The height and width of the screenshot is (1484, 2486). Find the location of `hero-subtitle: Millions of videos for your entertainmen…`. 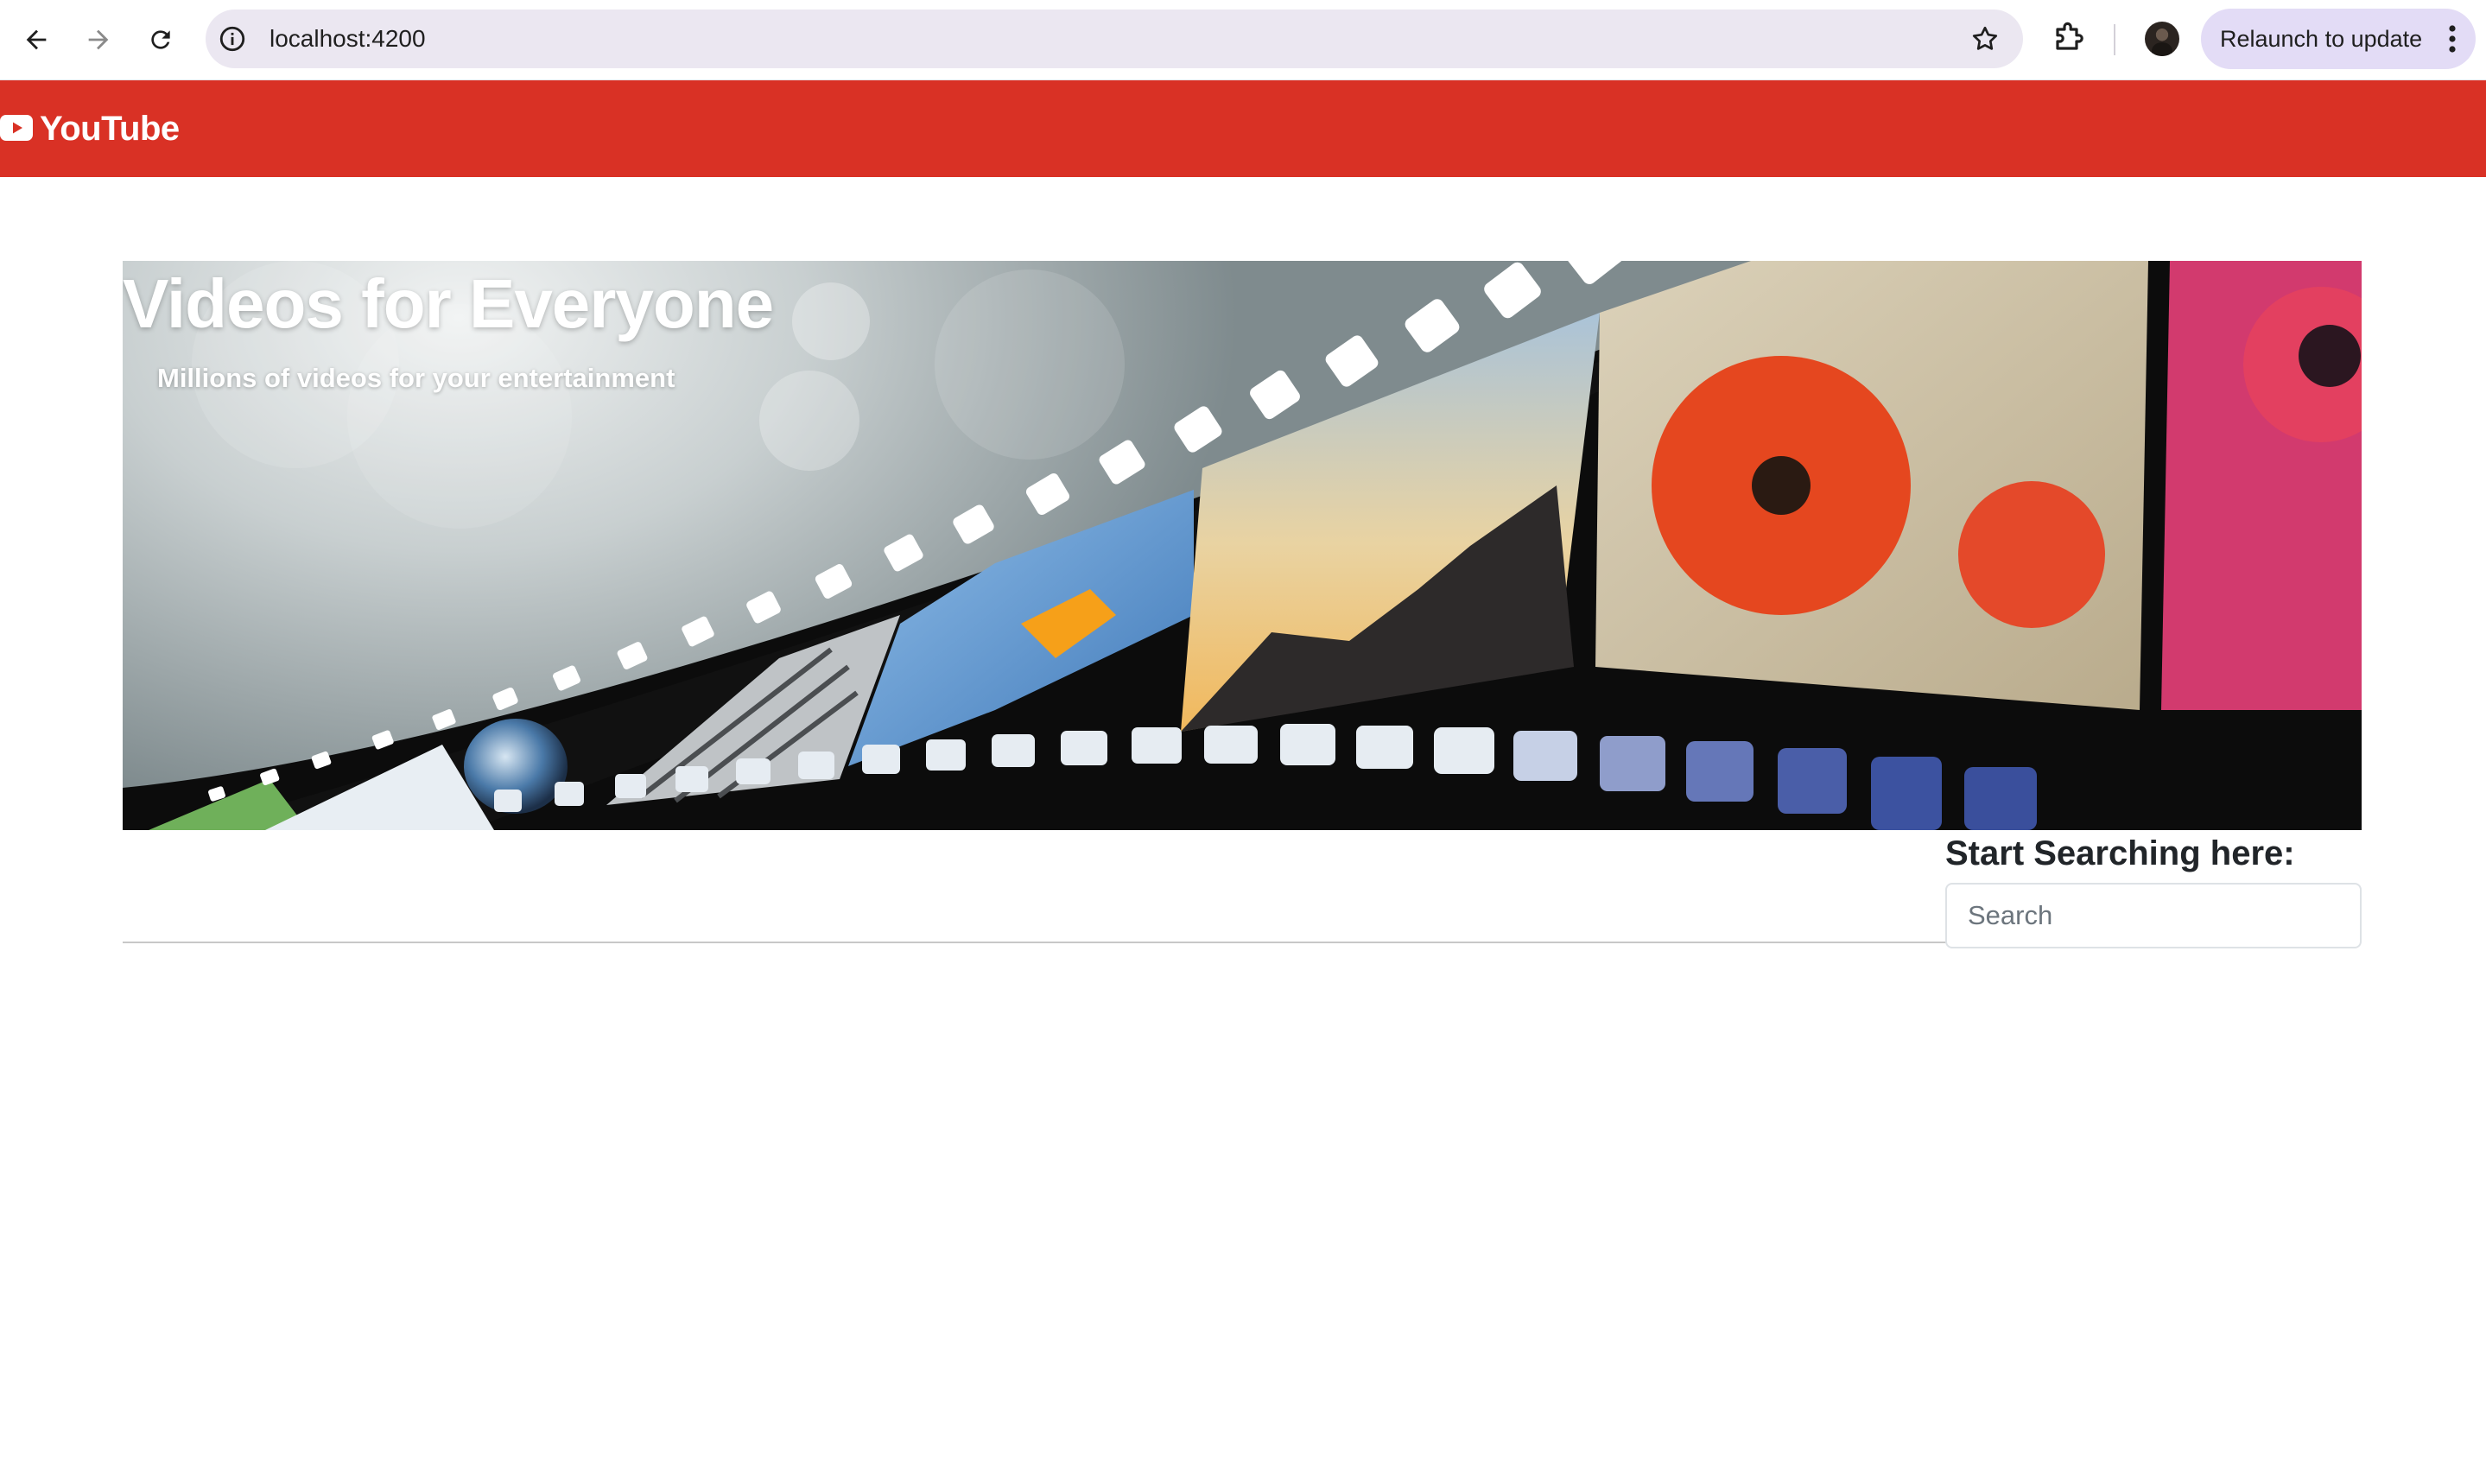

hero-subtitle: Millions of videos for your entertainmen… is located at coordinates (416, 378).